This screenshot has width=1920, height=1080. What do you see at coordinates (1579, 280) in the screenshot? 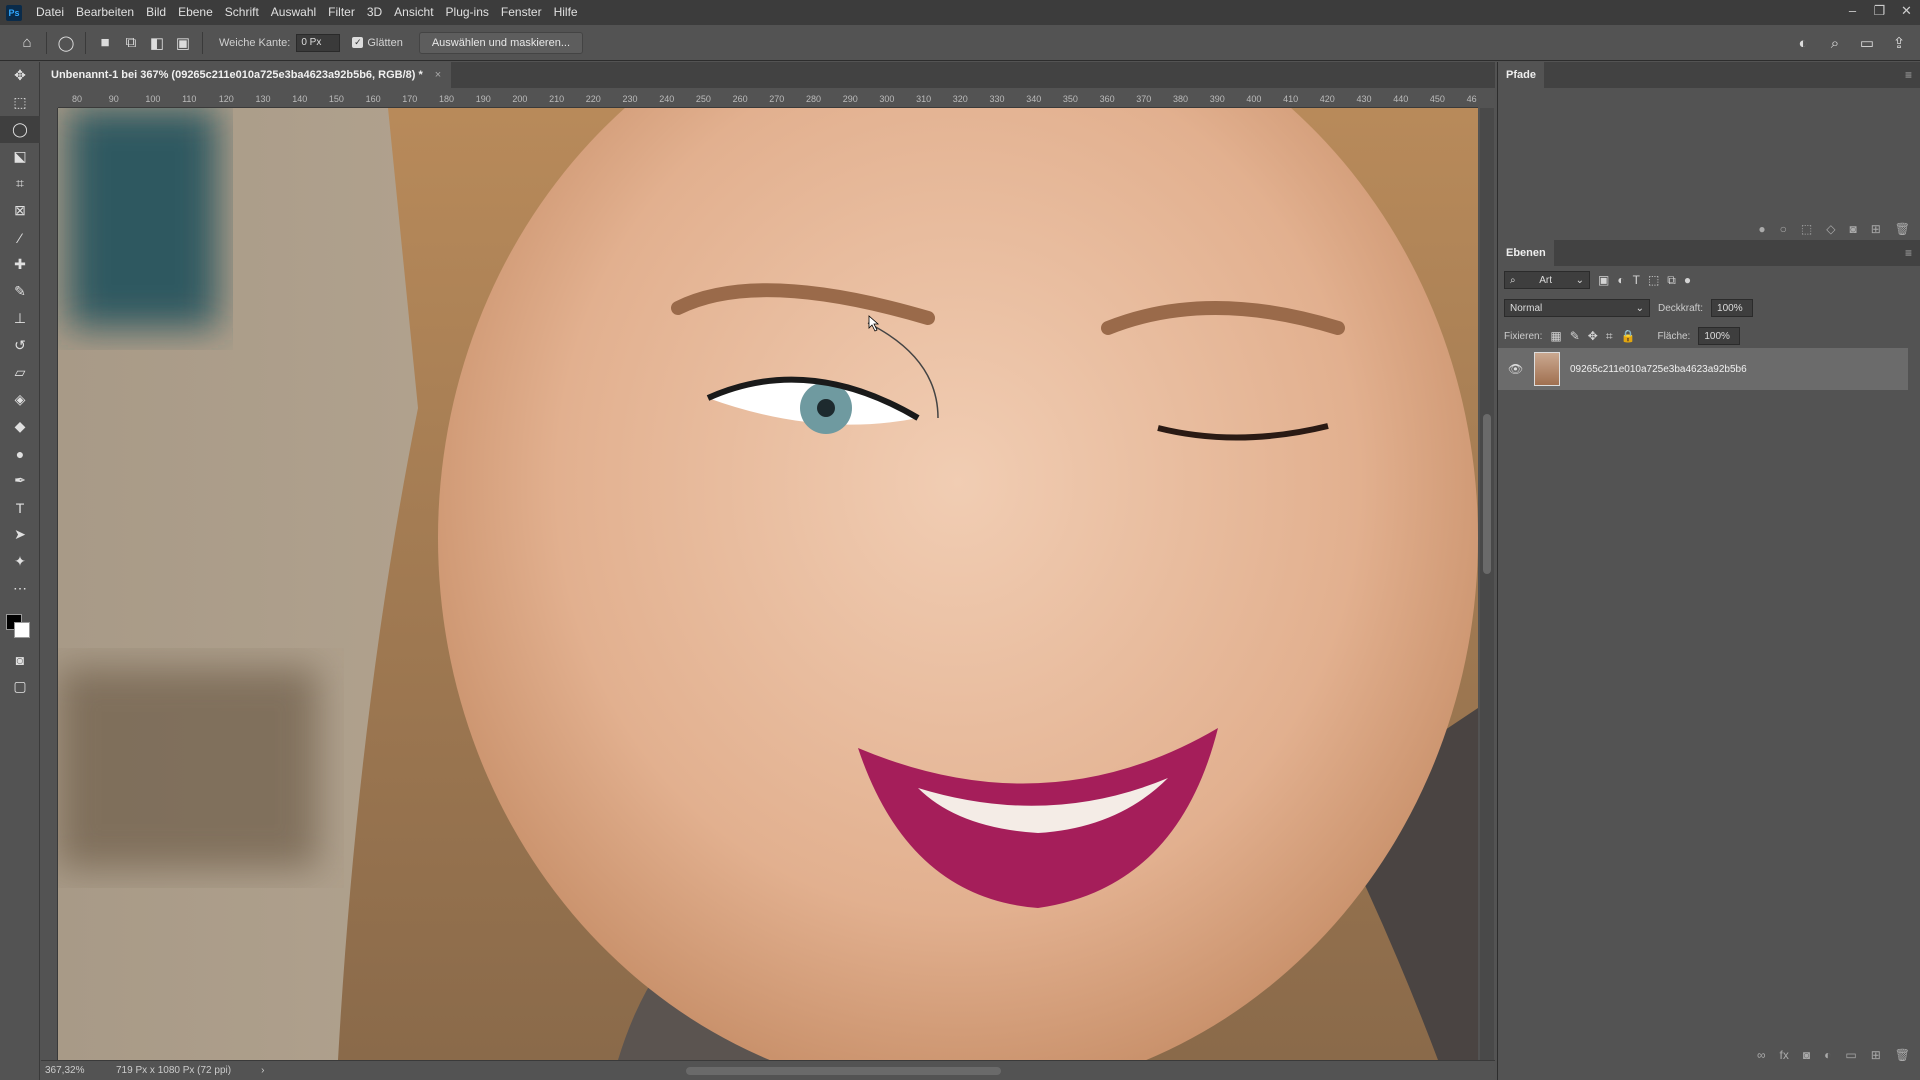
I see `chevron-down-icon: ⌄` at bounding box center [1579, 280].